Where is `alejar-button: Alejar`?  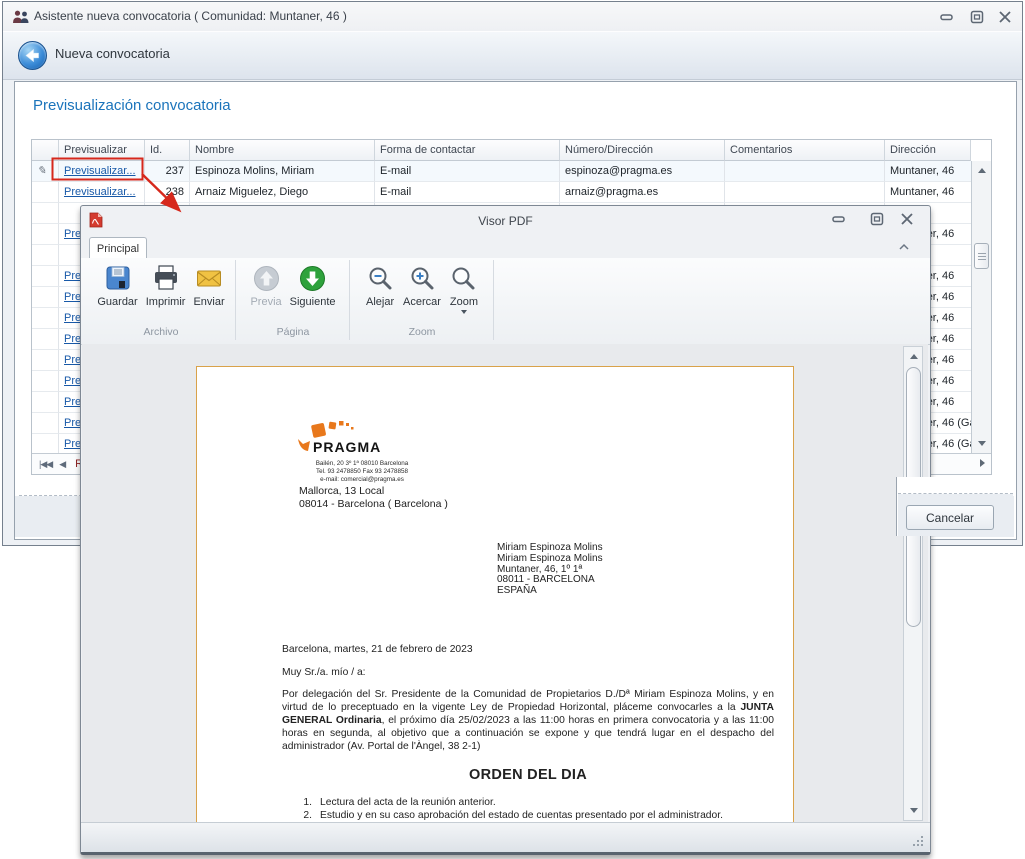
alejar-button: Alejar is located at coordinates (380, 287).